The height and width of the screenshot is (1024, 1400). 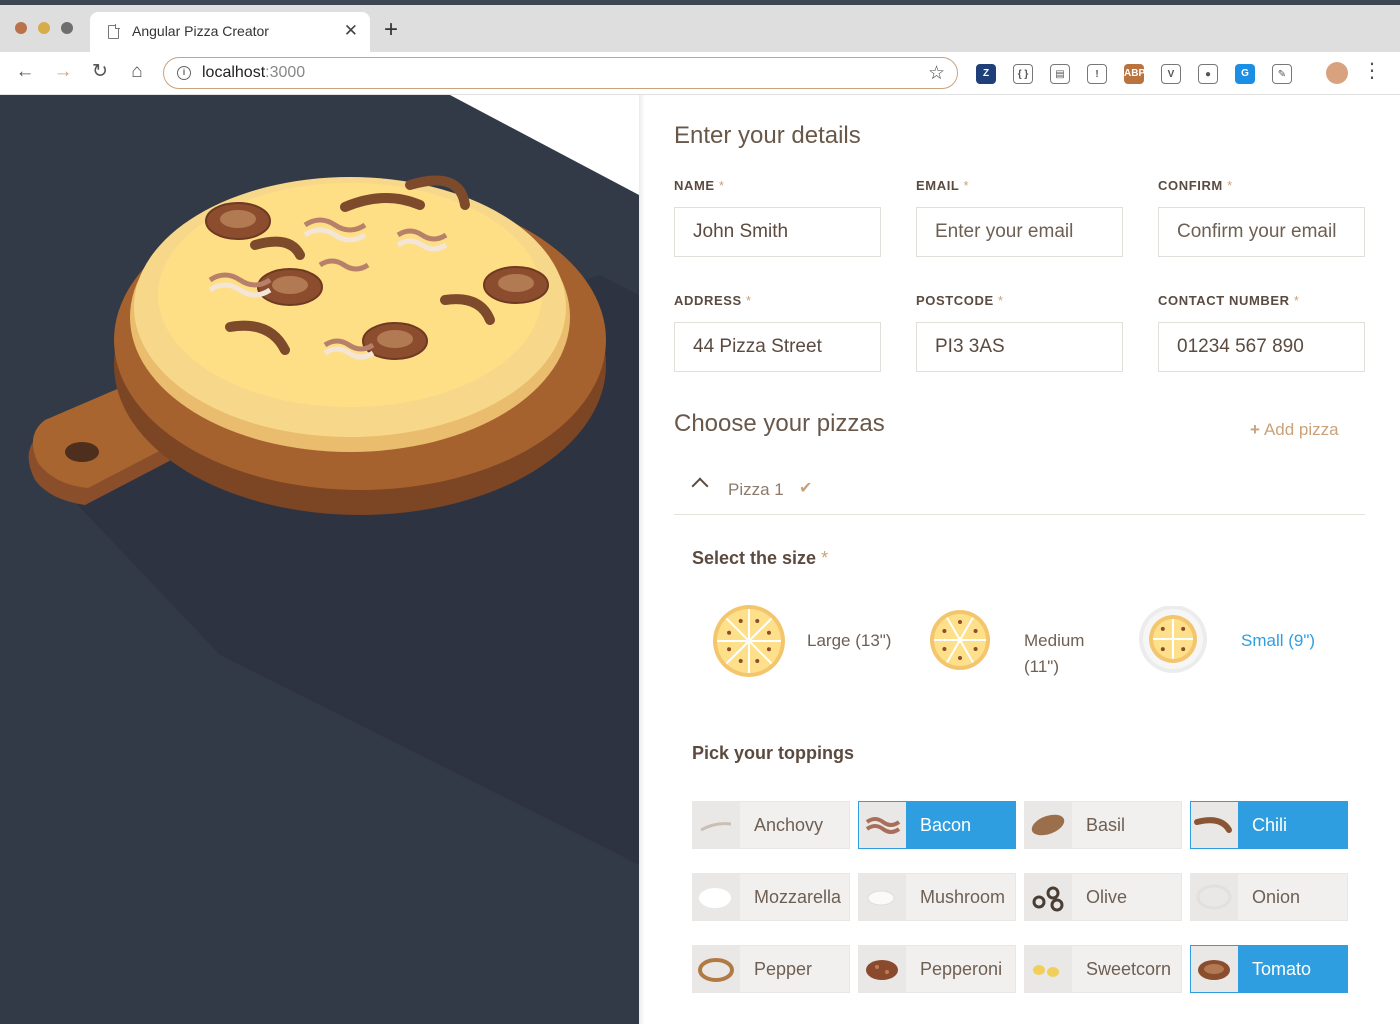 I want to click on onion-icon, so click(x=1214, y=897).